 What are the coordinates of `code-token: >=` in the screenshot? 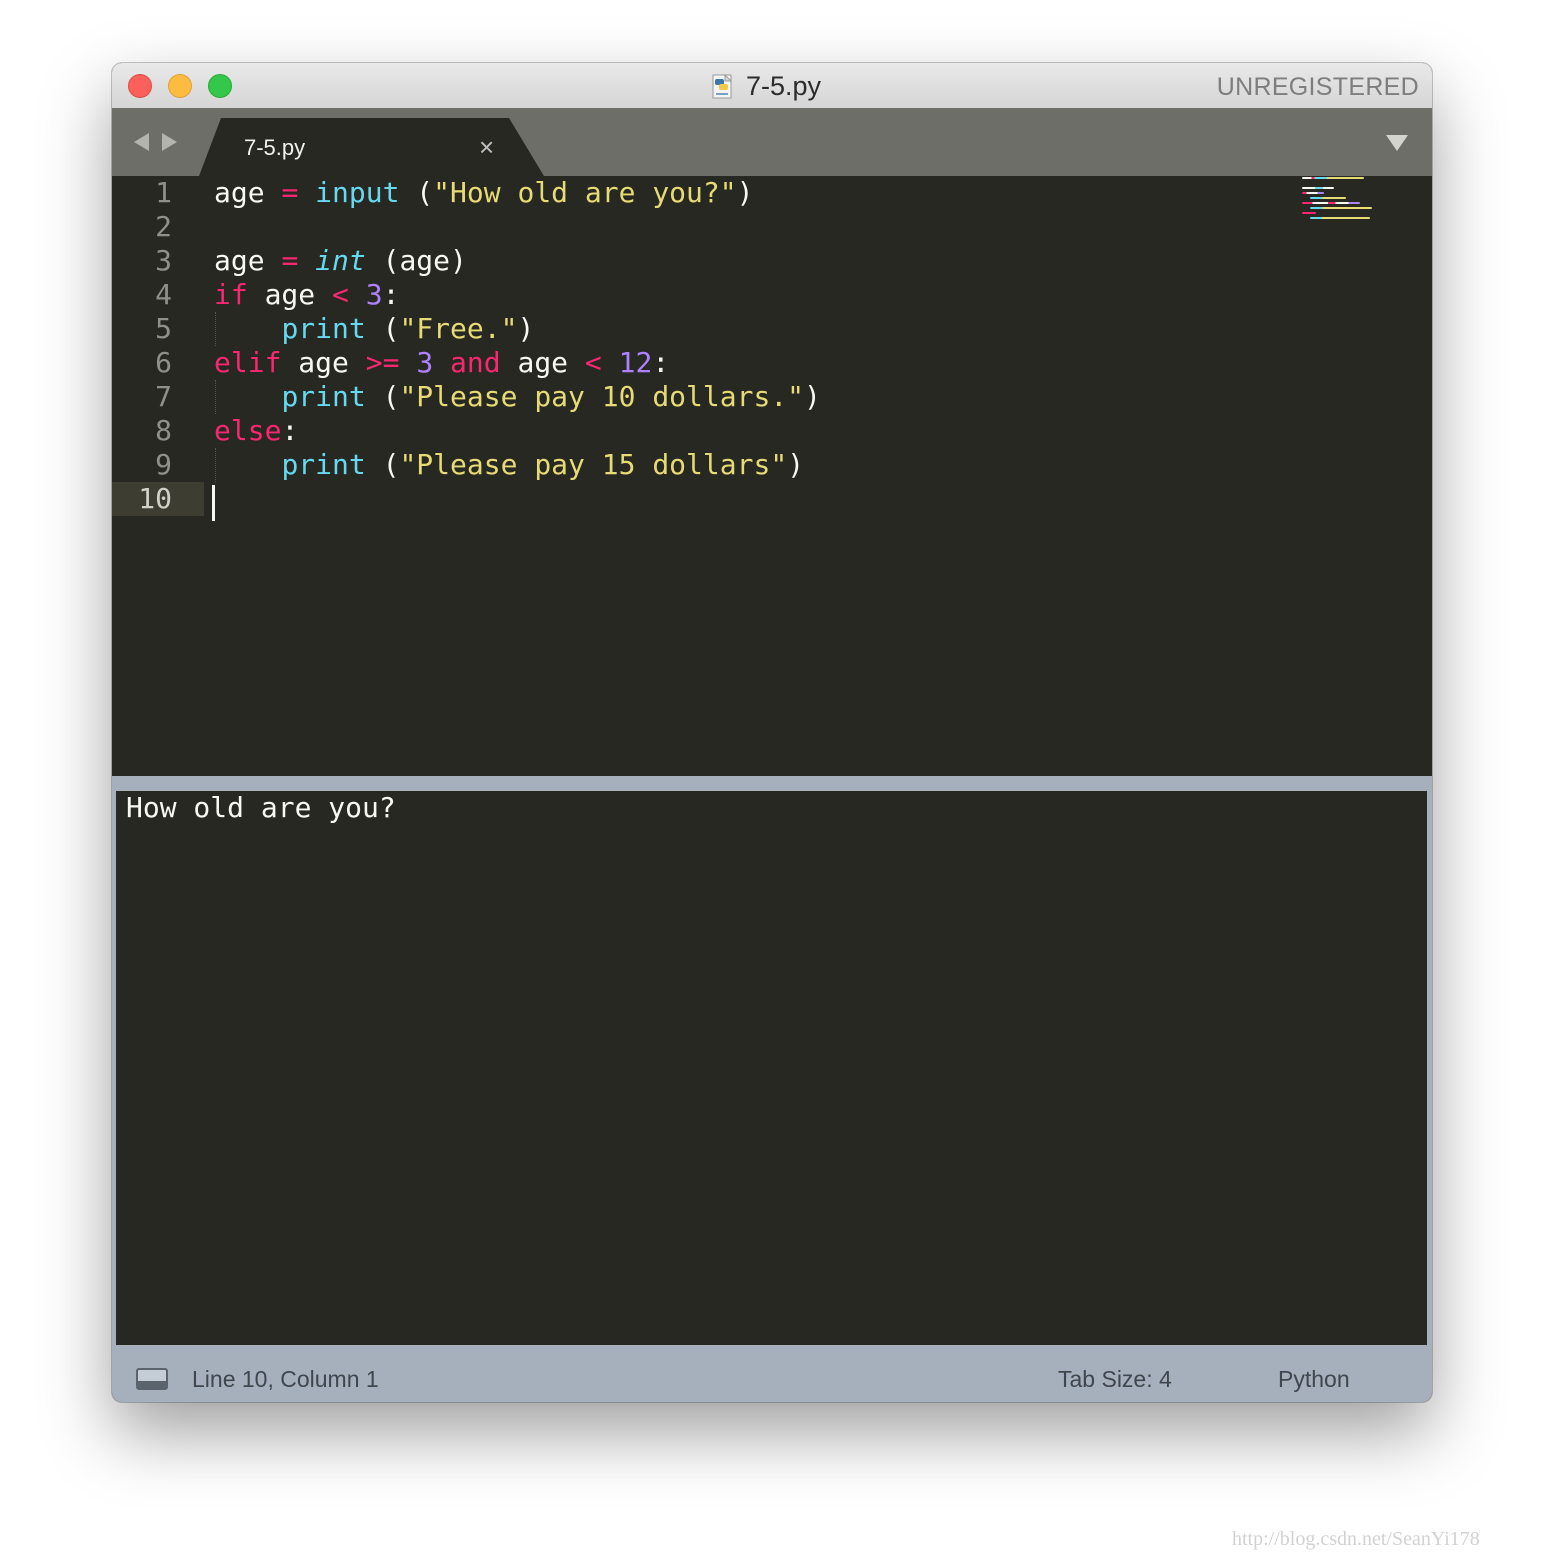 It's located at (382, 362).